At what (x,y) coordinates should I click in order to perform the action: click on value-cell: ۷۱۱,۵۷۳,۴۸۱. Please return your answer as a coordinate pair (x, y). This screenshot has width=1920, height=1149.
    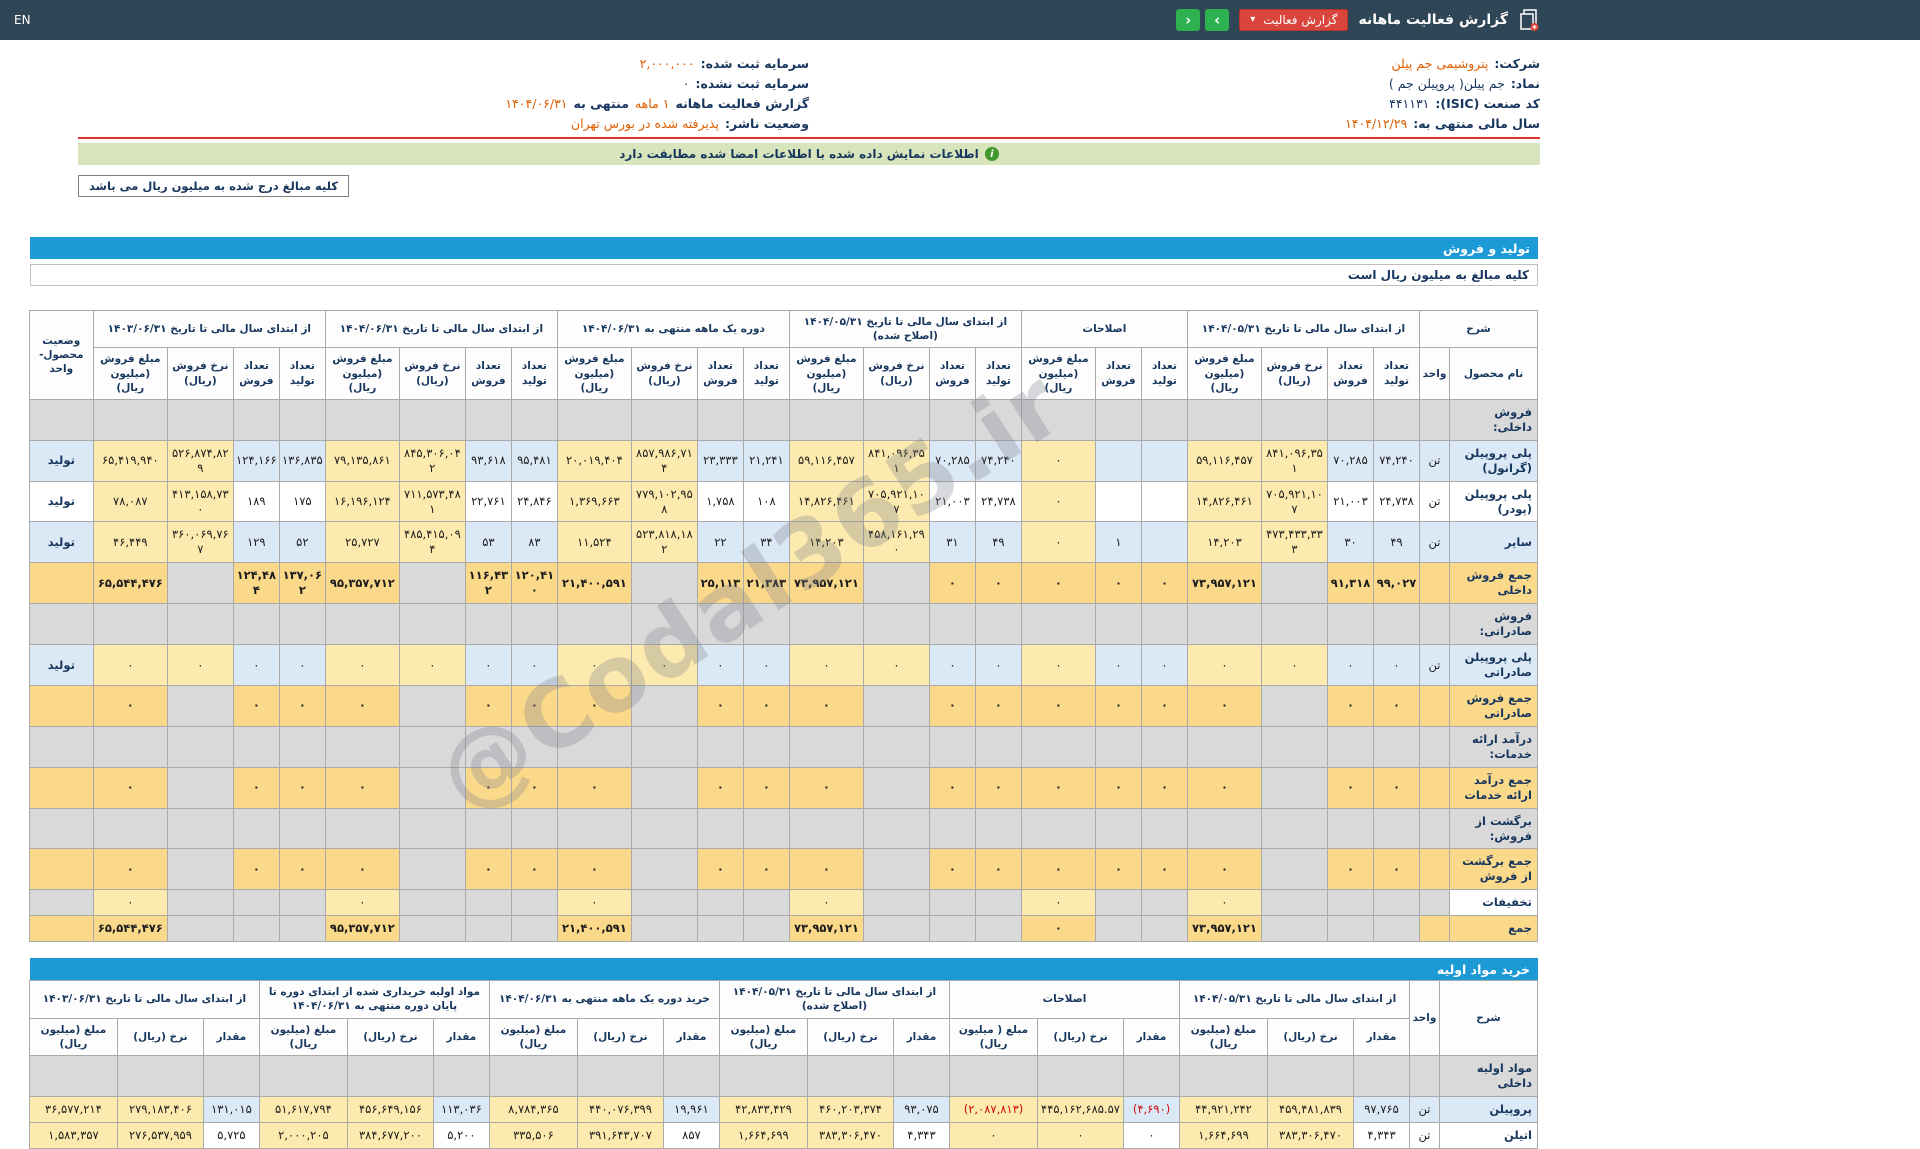
    Looking at the image, I should click on (432, 501).